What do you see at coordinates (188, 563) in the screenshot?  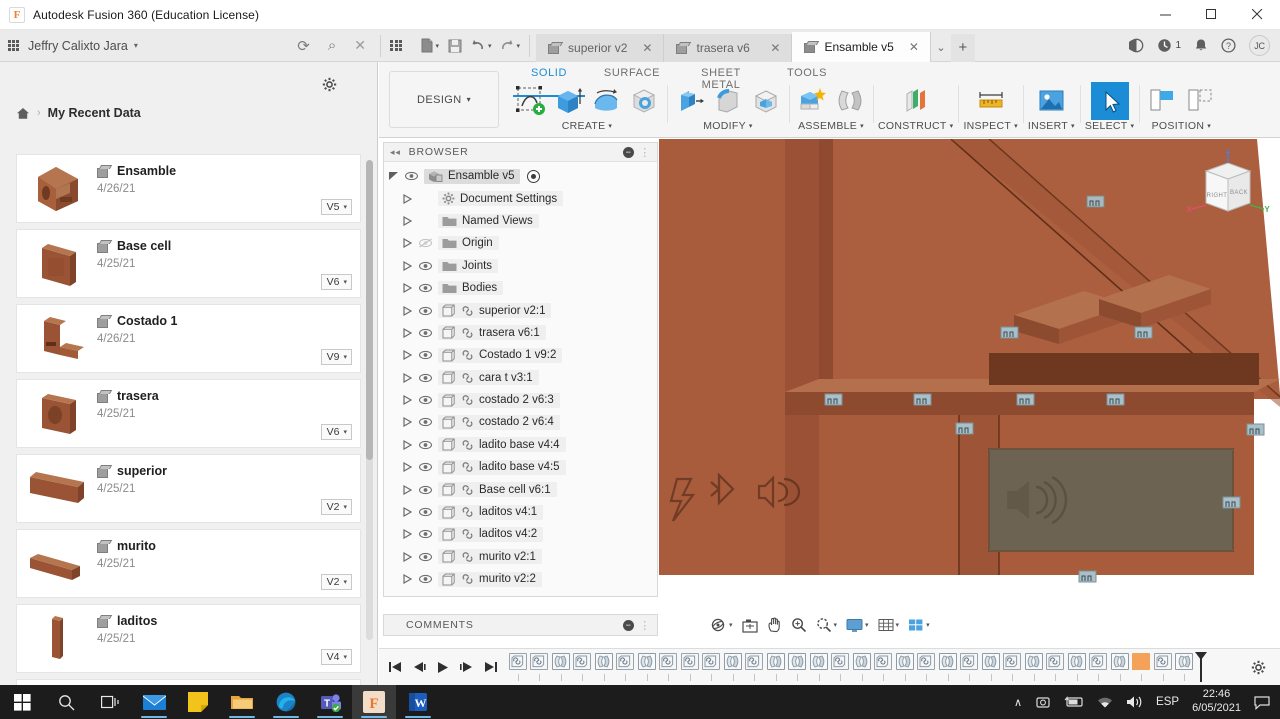 I see `list-item: murito 4/25/21 V2 ▾` at bounding box center [188, 563].